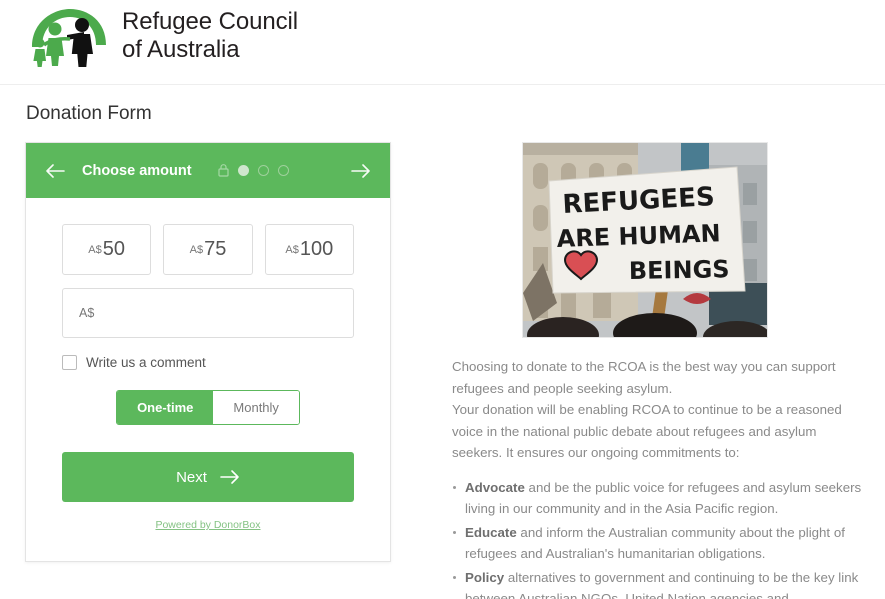 This screenshot has width=885, height=599. I want to click on frequency-toggle-wrap: One-time Monthly, so click(208, 407).